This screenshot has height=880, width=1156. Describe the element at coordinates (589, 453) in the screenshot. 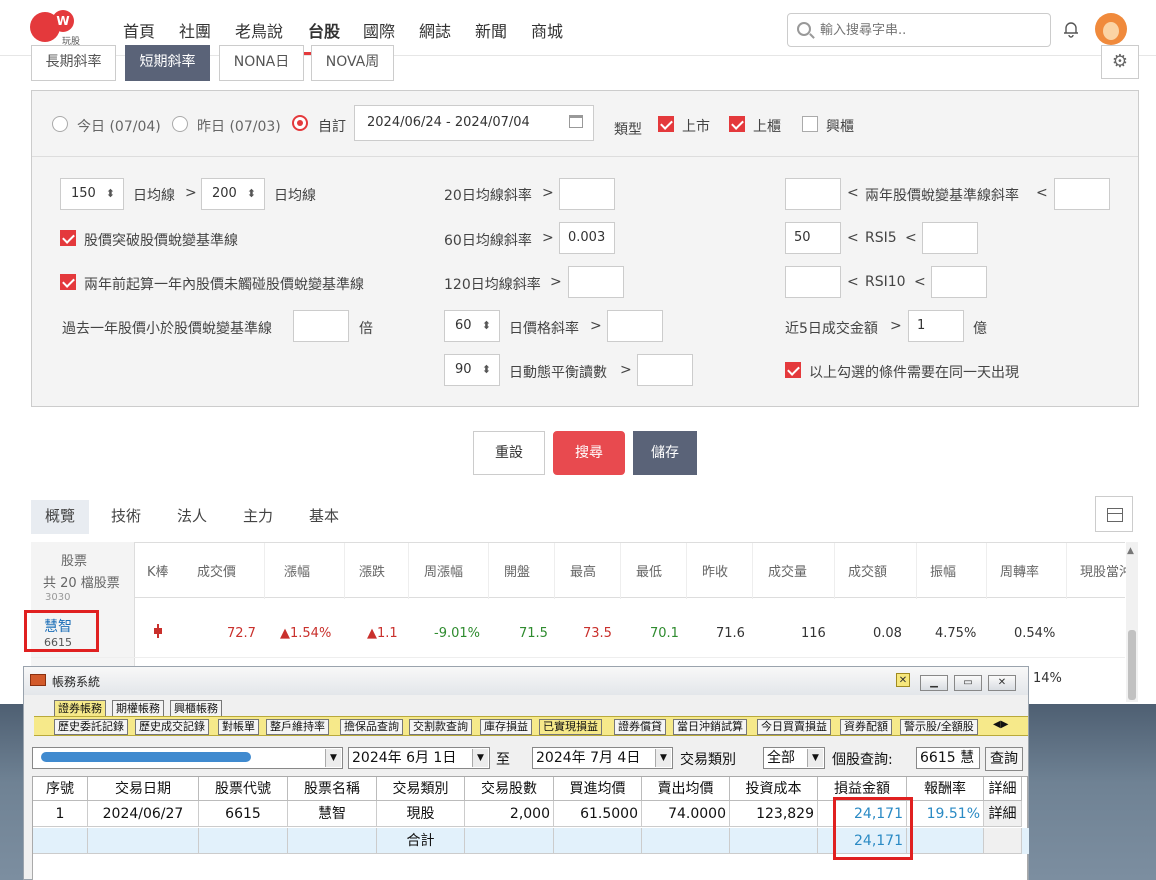

I see `search-button: 搜尋` at that location.